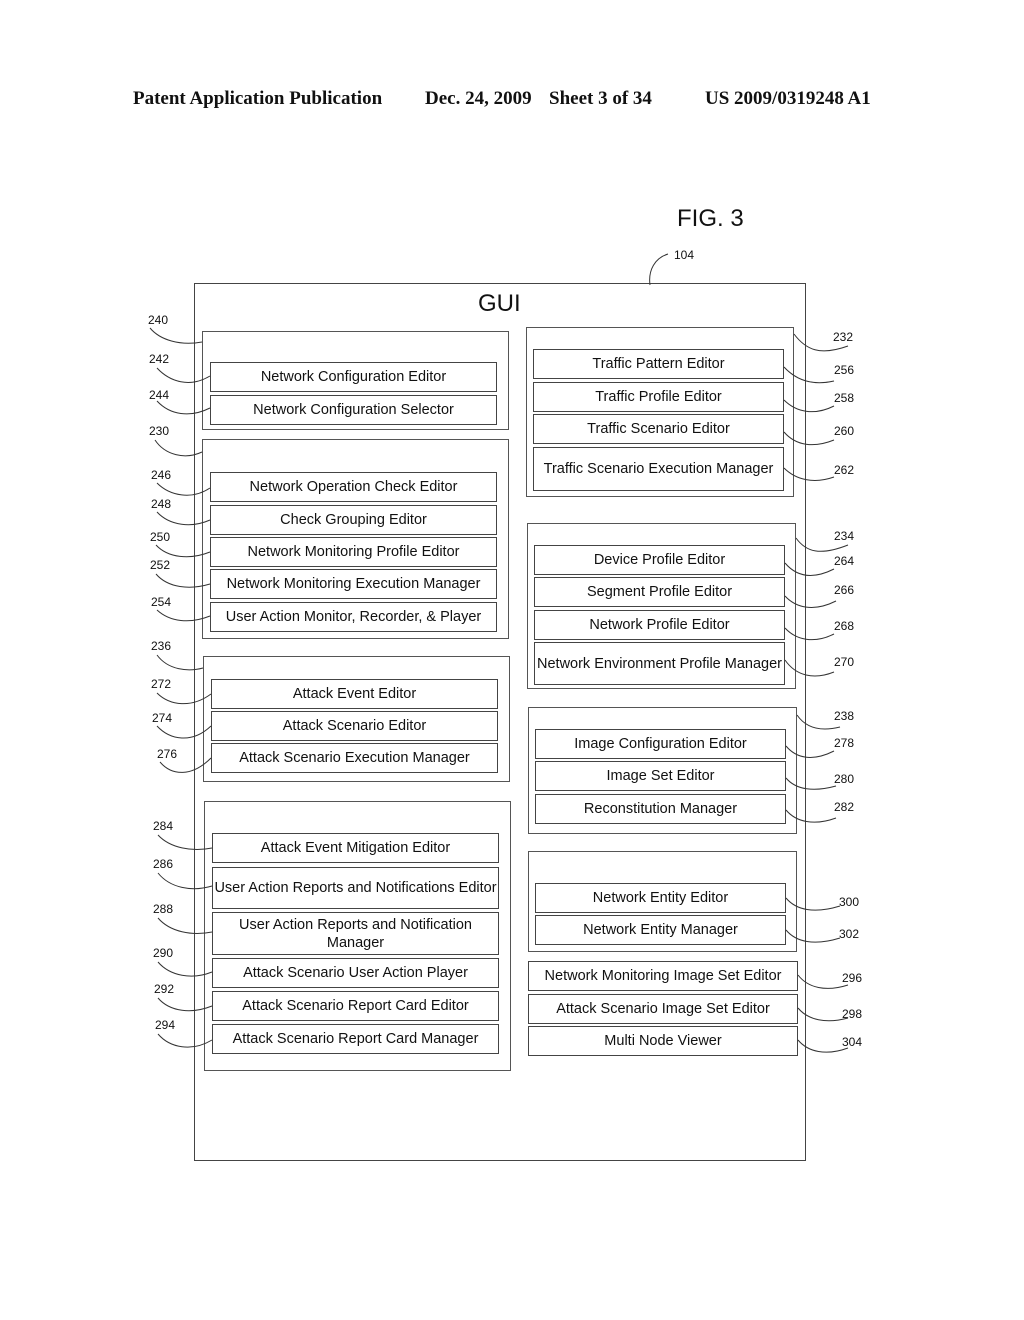  Describe the element at coordinates (163, 826) in the screenshot. I see `ref-284: 284` at that location.